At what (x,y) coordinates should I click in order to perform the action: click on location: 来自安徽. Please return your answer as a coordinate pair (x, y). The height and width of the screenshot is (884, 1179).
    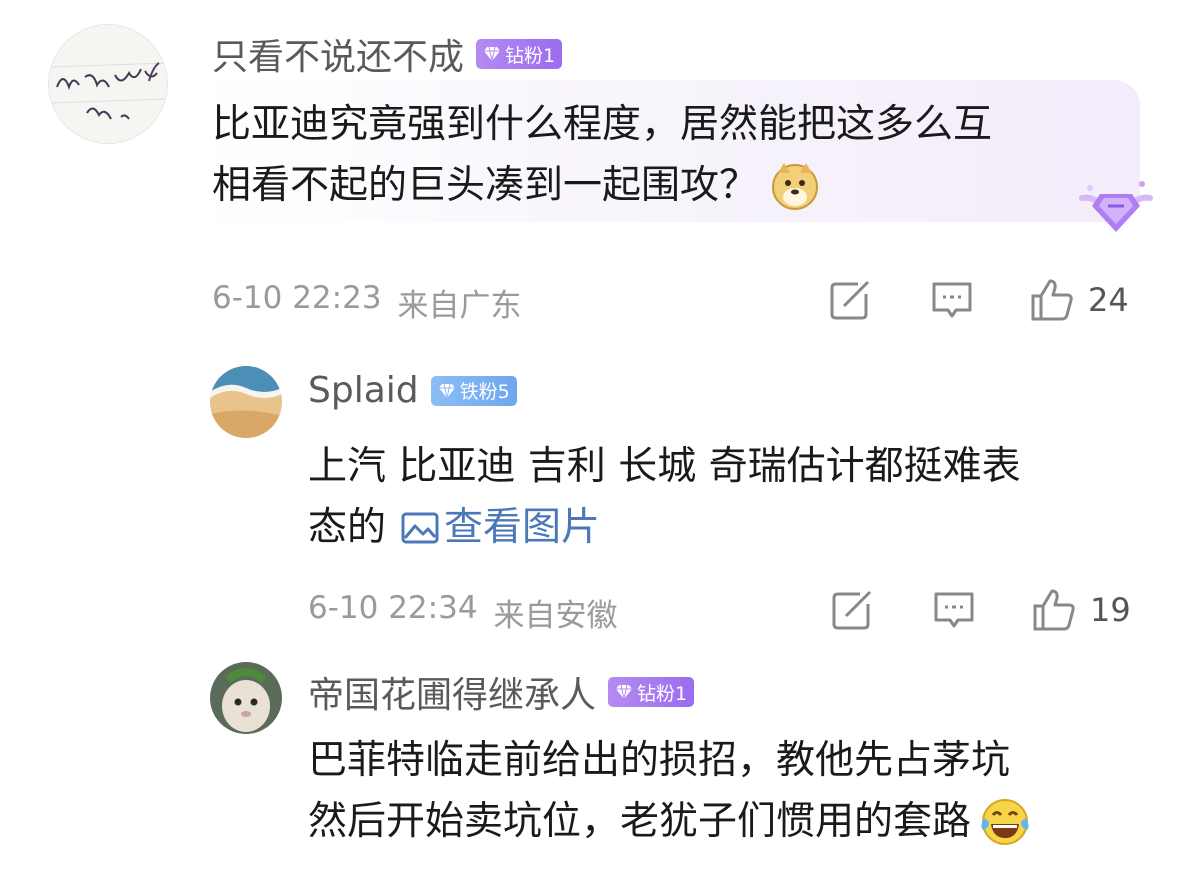
    Looking at the image, I should click on (555, 616).